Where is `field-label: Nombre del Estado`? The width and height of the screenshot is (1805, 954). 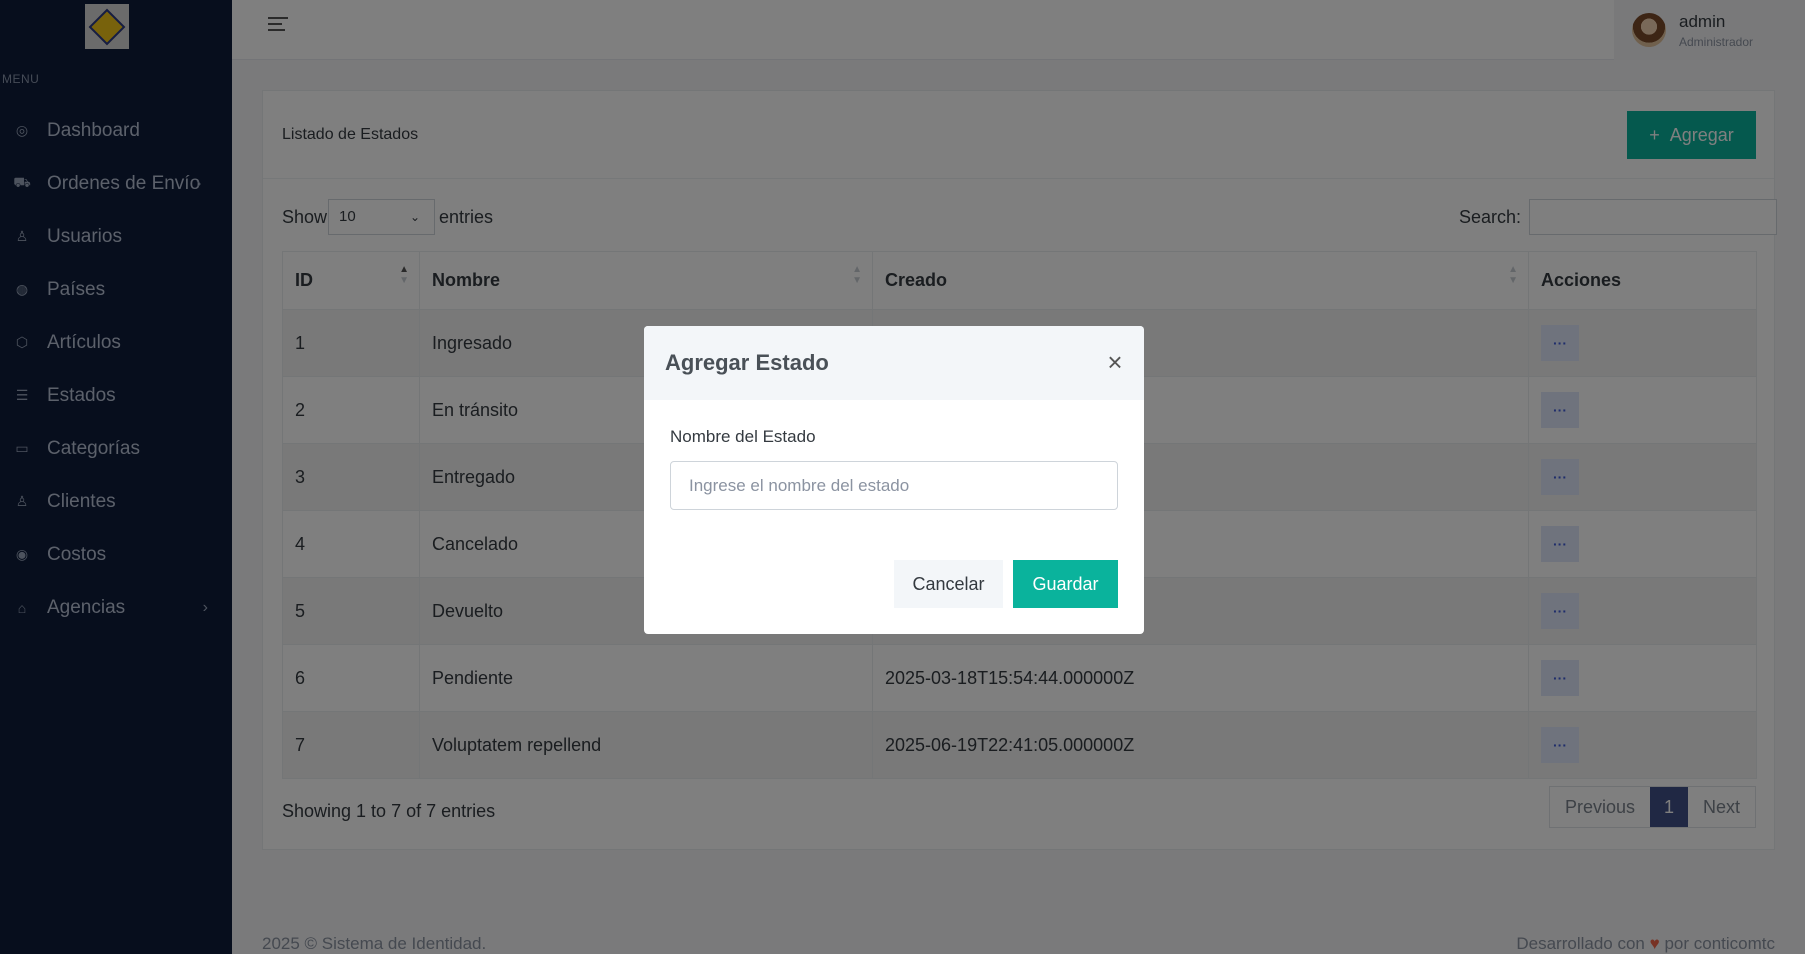 field-label: Nombre del Estado is located at coordinates (743, 436).